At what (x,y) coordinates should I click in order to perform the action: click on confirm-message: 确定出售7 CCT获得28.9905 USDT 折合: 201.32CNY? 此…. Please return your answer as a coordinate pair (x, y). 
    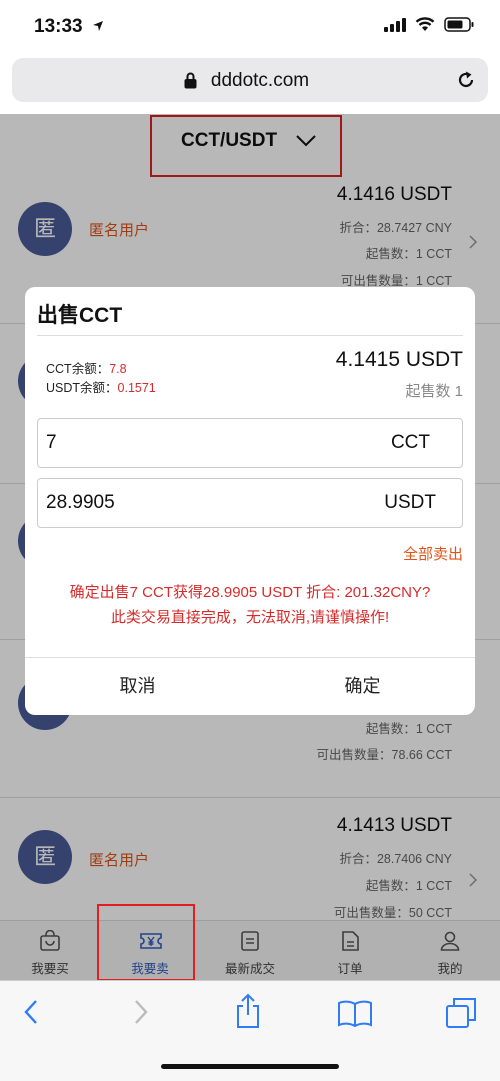
    Looking at the image, I should click on (250, 605).